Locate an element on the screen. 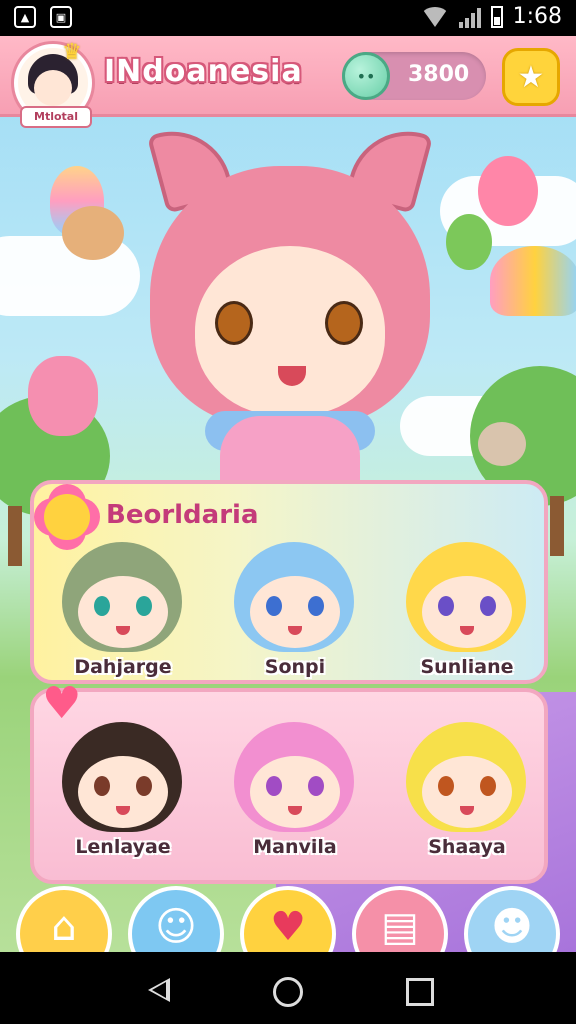 Image resolution: width=576 pixels, height=1024 pixels. android-nav-bar is located at coordinates (288, 988).